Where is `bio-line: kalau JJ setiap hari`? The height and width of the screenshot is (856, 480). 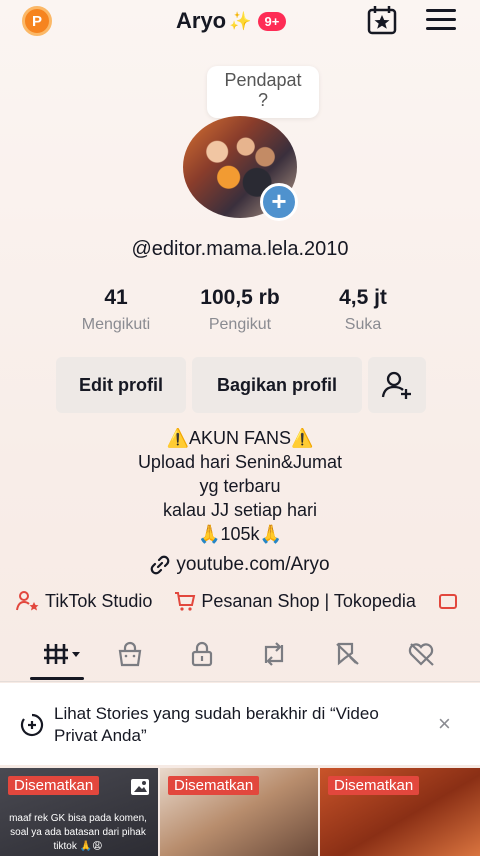 bio-line: kalau JJ setiap hari is located at coordinates (240, 510).